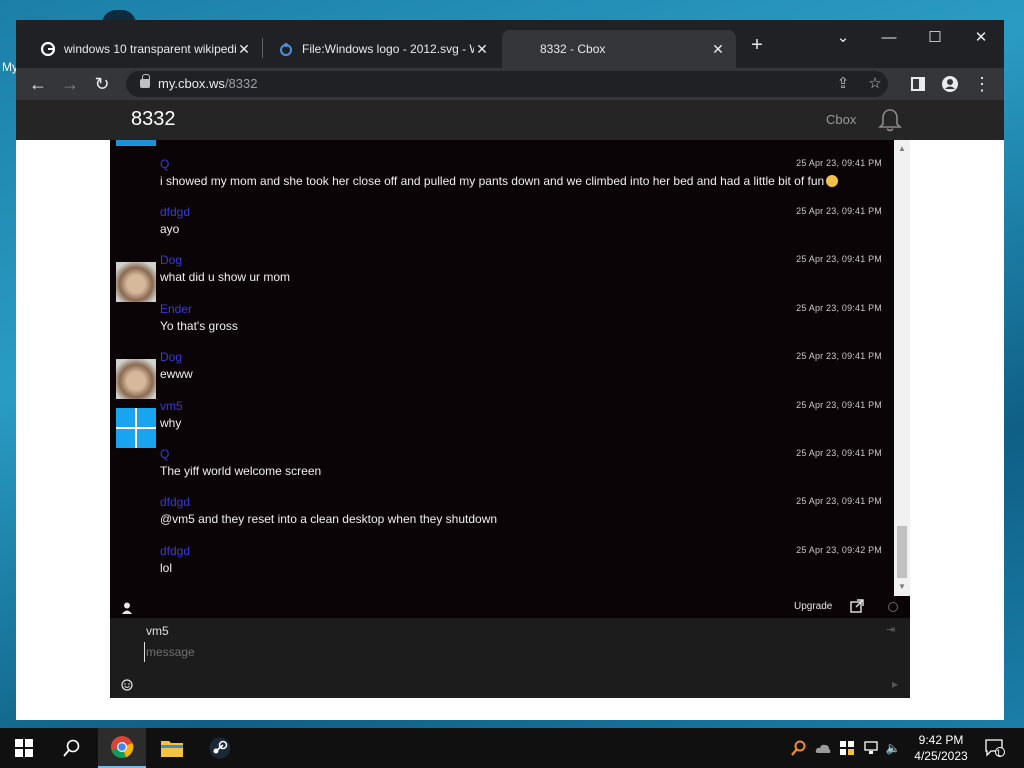 This screenshot has width=1024, height=768. Describe the element at coordinates (892, 630) in the screenshot. I see `login-icon: ⇥` at that location.